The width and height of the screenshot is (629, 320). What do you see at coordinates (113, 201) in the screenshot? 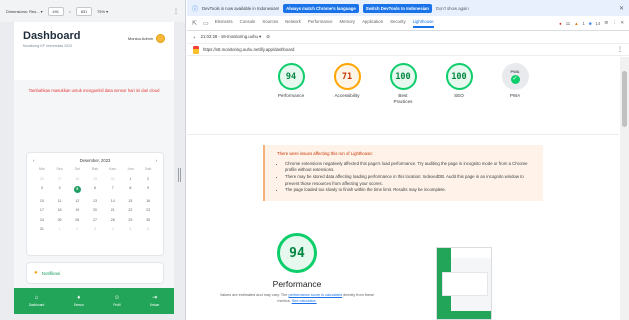
I see `calendar-day: 14` at bounding box center [113, 201].